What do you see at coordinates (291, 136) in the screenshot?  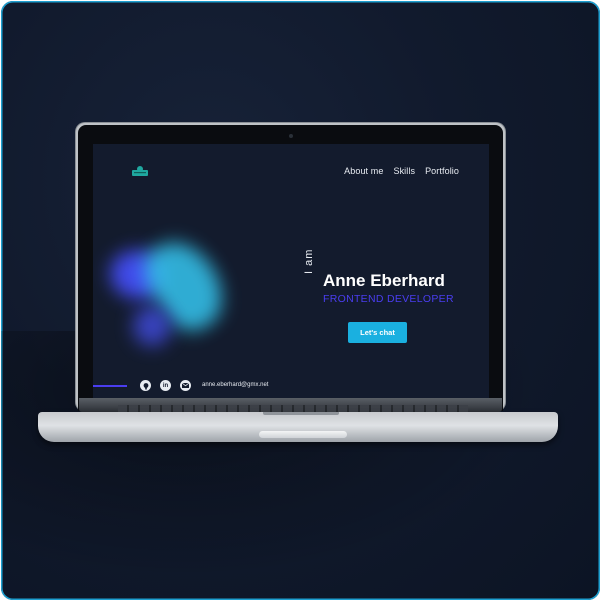 I see `camera-icon` at bounding box center [291, 136].